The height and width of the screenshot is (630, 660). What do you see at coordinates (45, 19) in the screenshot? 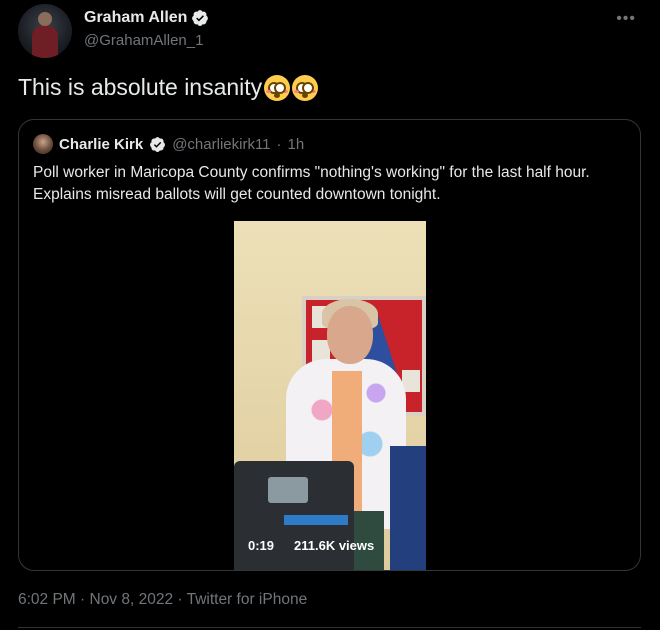
I see `avatar-figure-head` at bounding box center [45, 19].